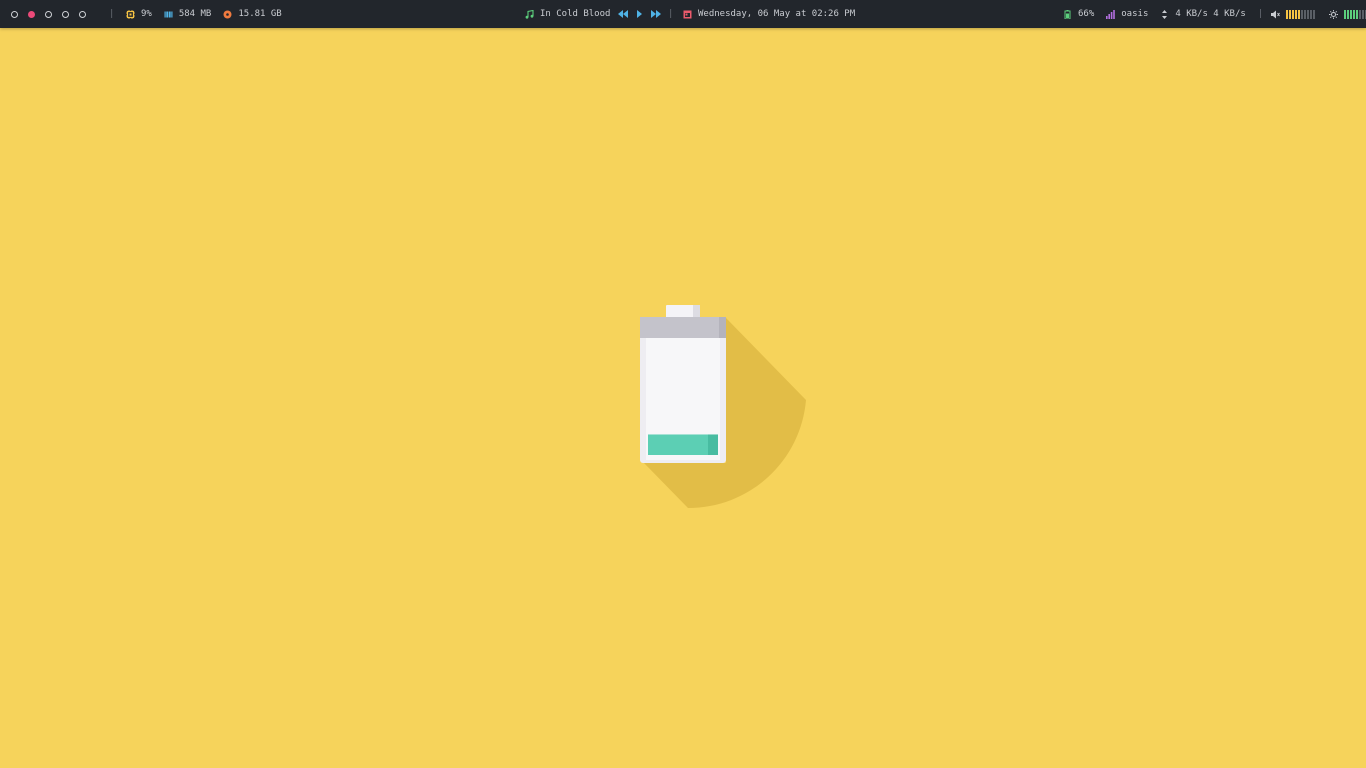 This screenshot has height=768, width=1366. I want to click on network-speed: 4 KB/s 4 KB/s, so click(1210, 14).